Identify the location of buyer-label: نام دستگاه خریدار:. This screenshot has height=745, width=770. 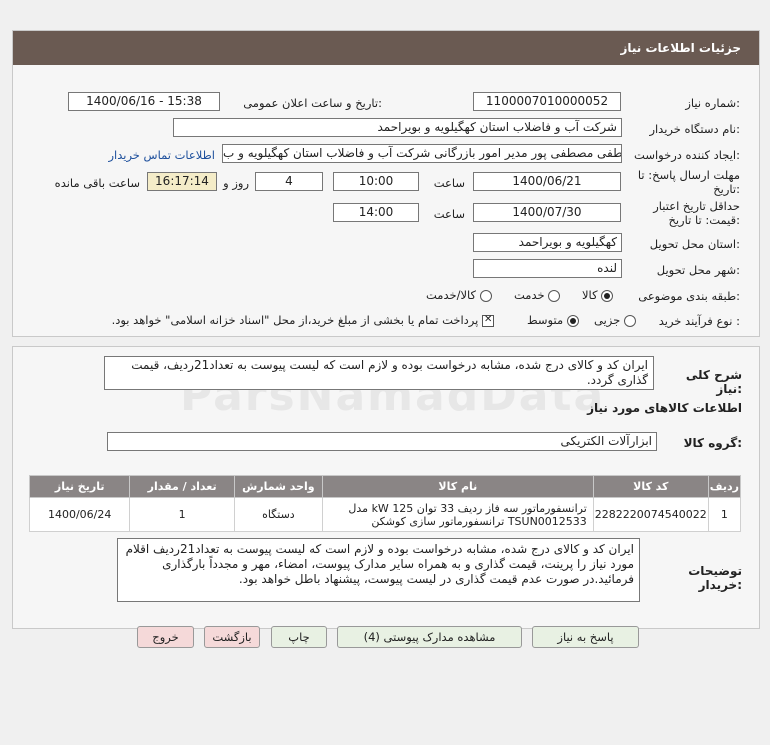
(694, 129).